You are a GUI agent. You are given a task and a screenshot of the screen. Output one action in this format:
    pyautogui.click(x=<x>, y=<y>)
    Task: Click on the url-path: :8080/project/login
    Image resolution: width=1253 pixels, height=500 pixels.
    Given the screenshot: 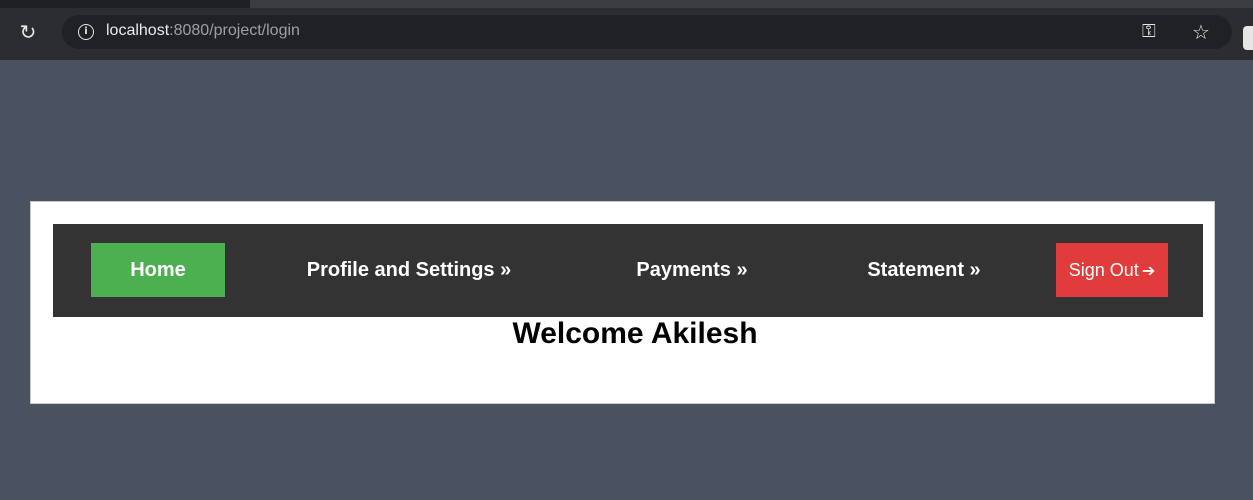 What is the action you would take?
    pyautogui.click(x=234, y=30)
    